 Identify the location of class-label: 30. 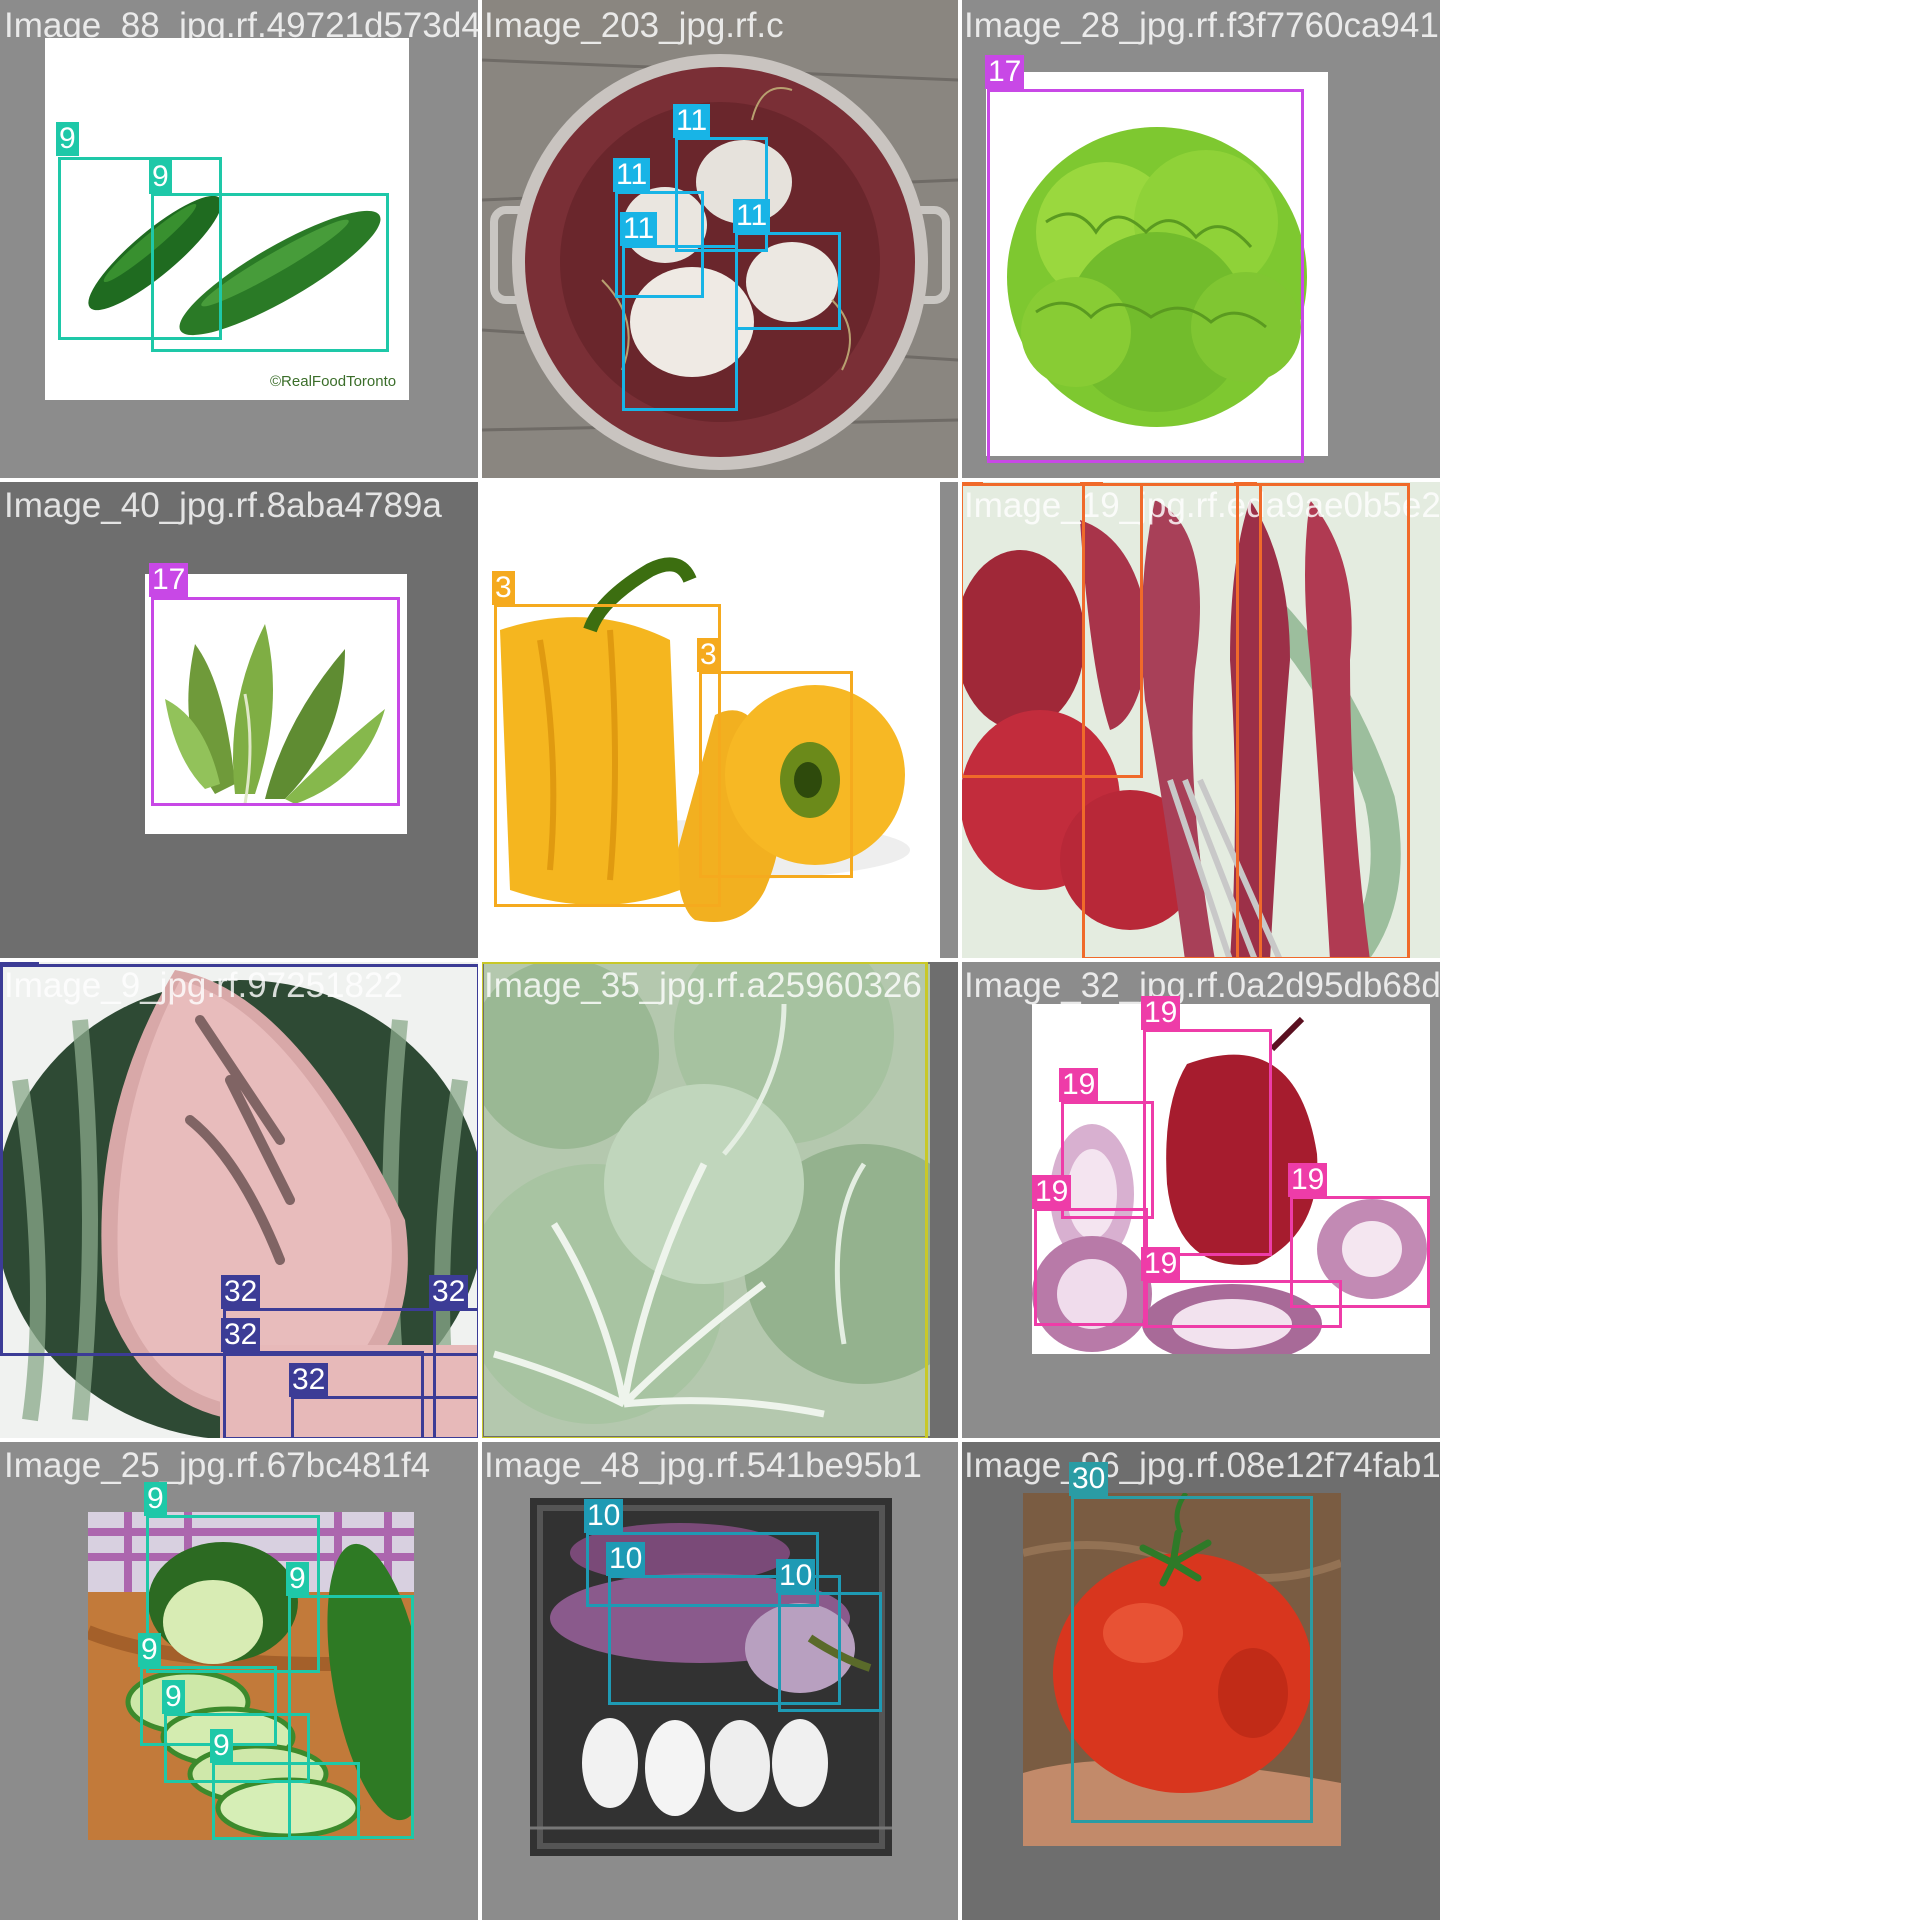
(1089, 1479).